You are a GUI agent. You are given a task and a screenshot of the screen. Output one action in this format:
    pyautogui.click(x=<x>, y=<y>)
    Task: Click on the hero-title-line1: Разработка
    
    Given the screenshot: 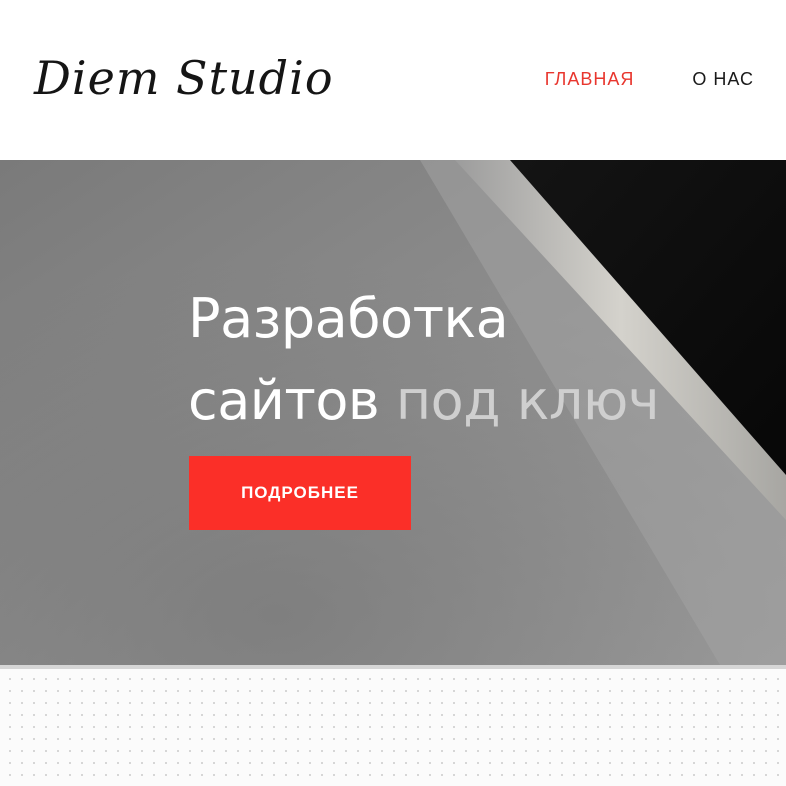 What is the action you would take?
    pyautogui.click(x=348, y=318)
    